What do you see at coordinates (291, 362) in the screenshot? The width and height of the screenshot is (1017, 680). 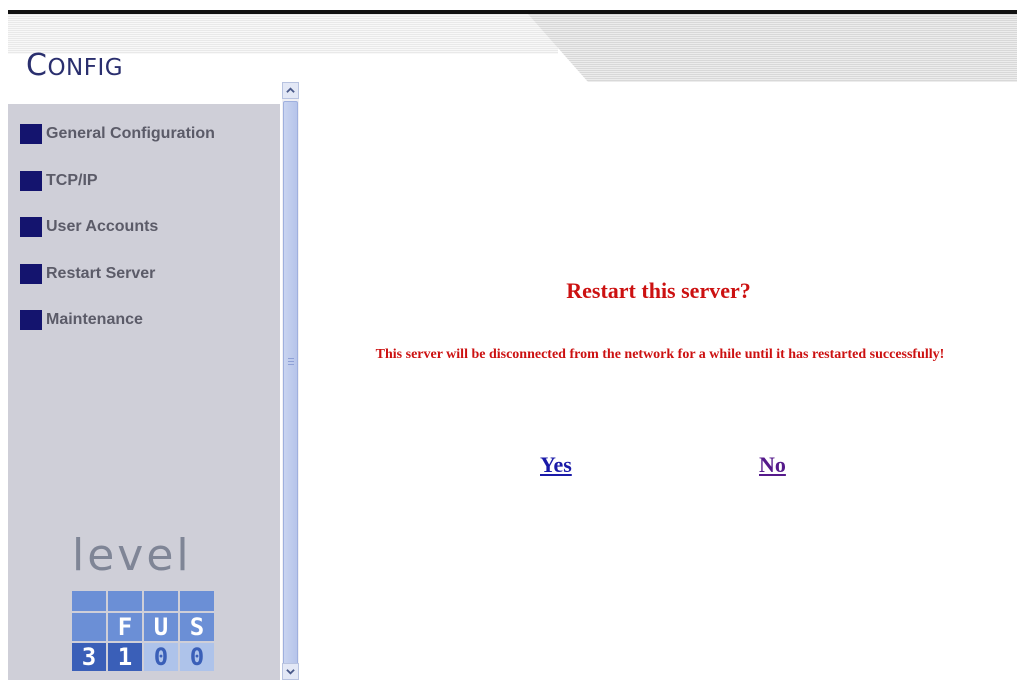 I see `grip-icon` at bounding box center [291, 362].